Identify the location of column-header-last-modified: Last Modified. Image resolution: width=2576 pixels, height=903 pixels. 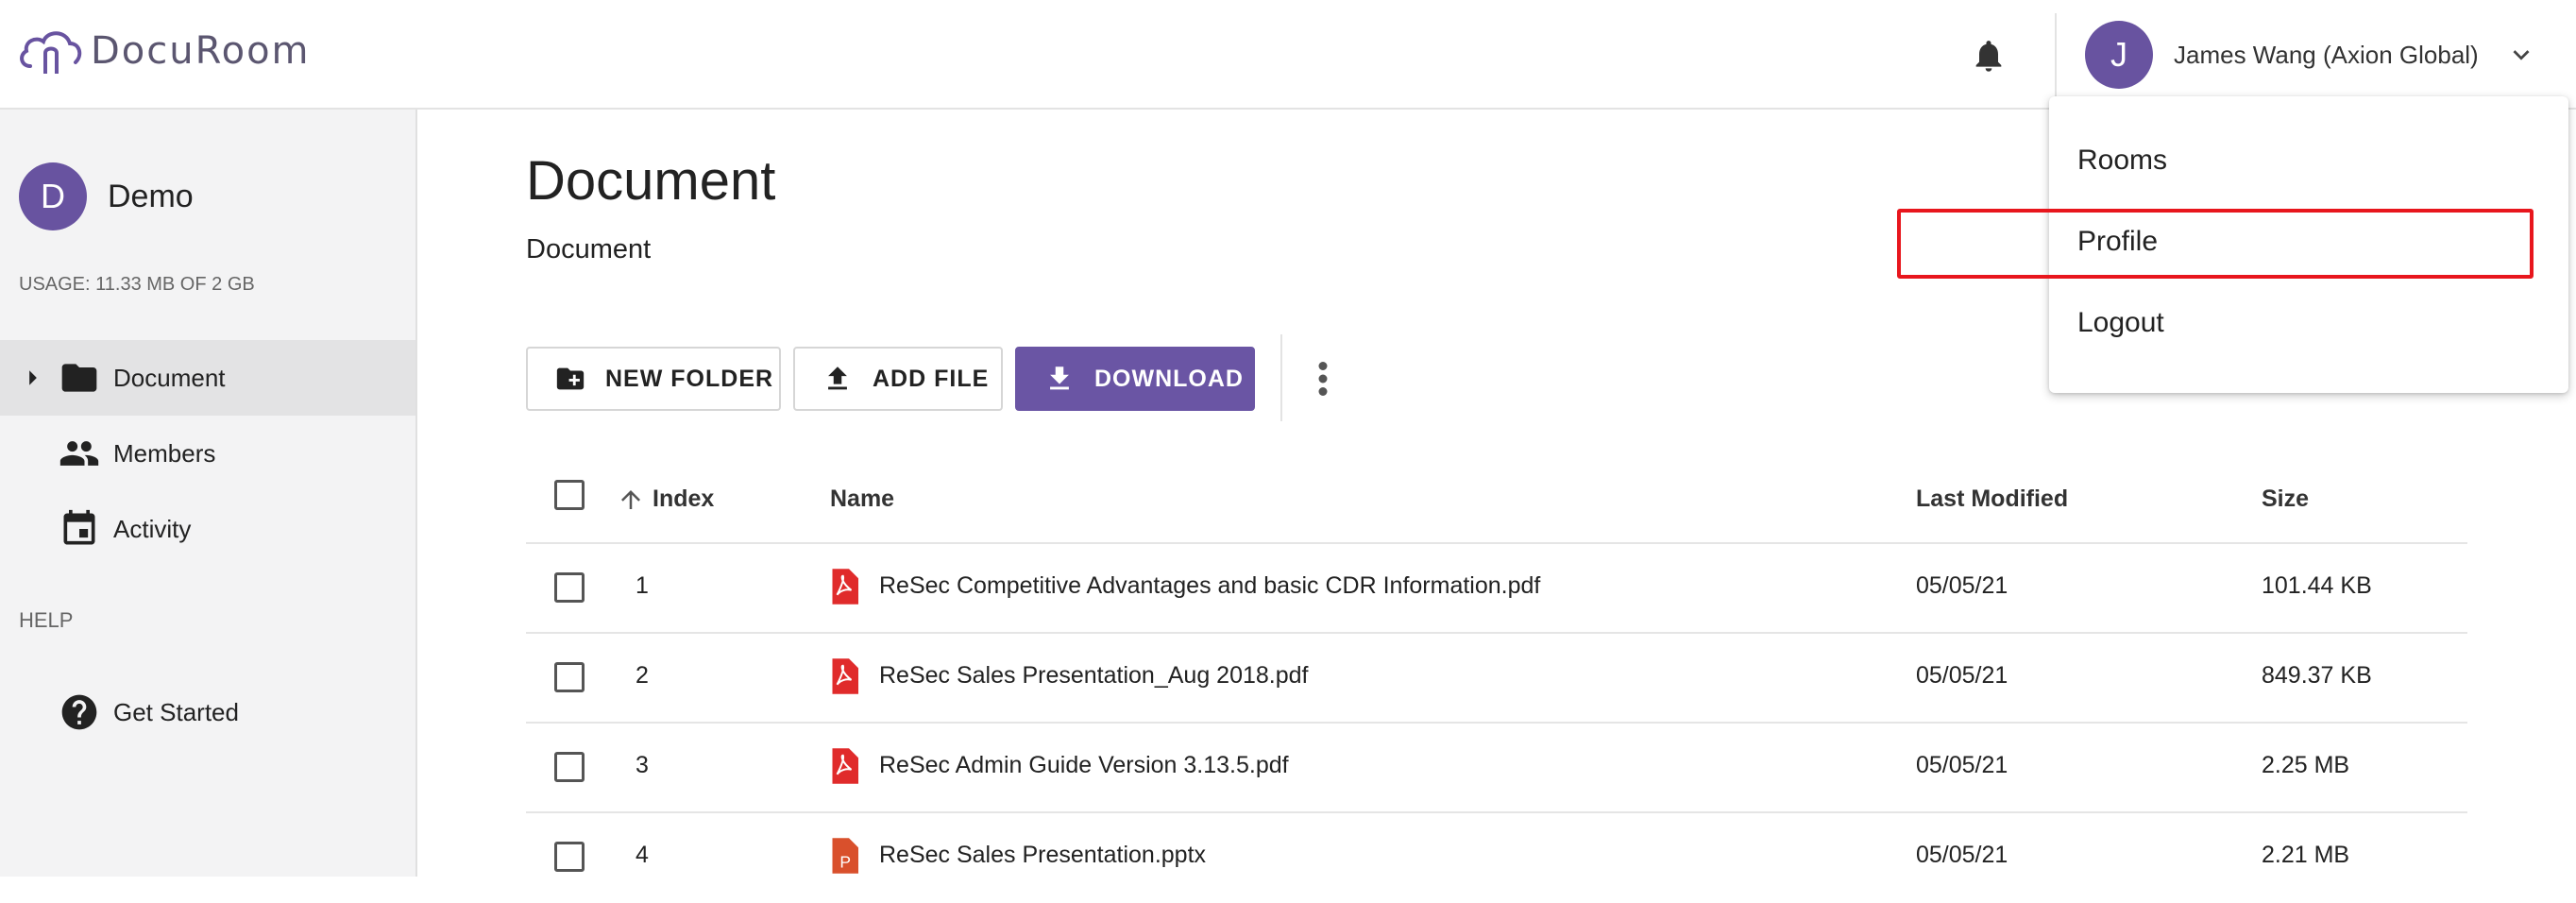
(1992, 500).